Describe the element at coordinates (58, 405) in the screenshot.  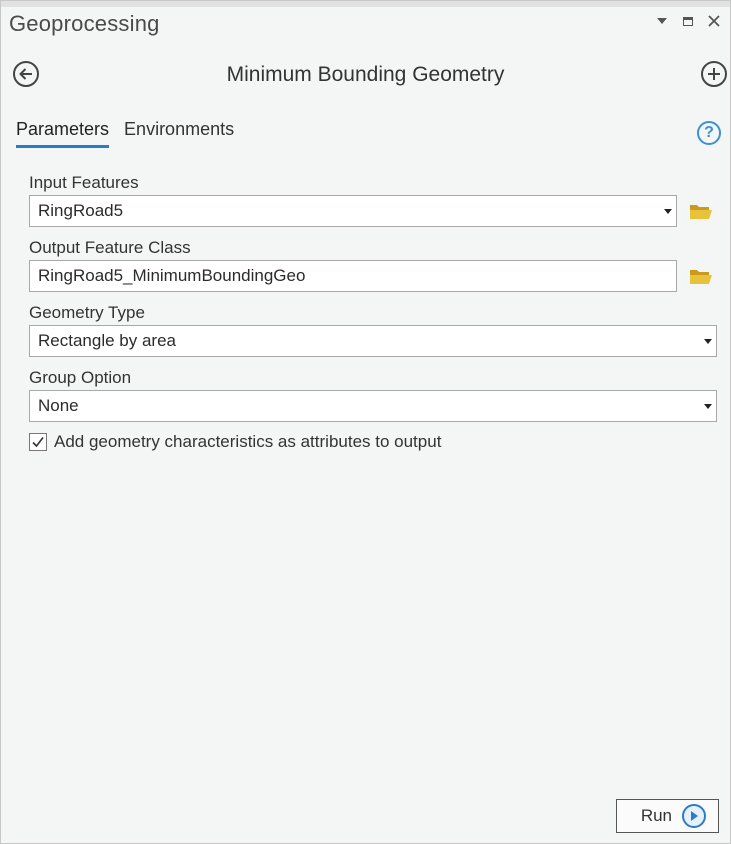
I see `group-option-value: None` at that location.